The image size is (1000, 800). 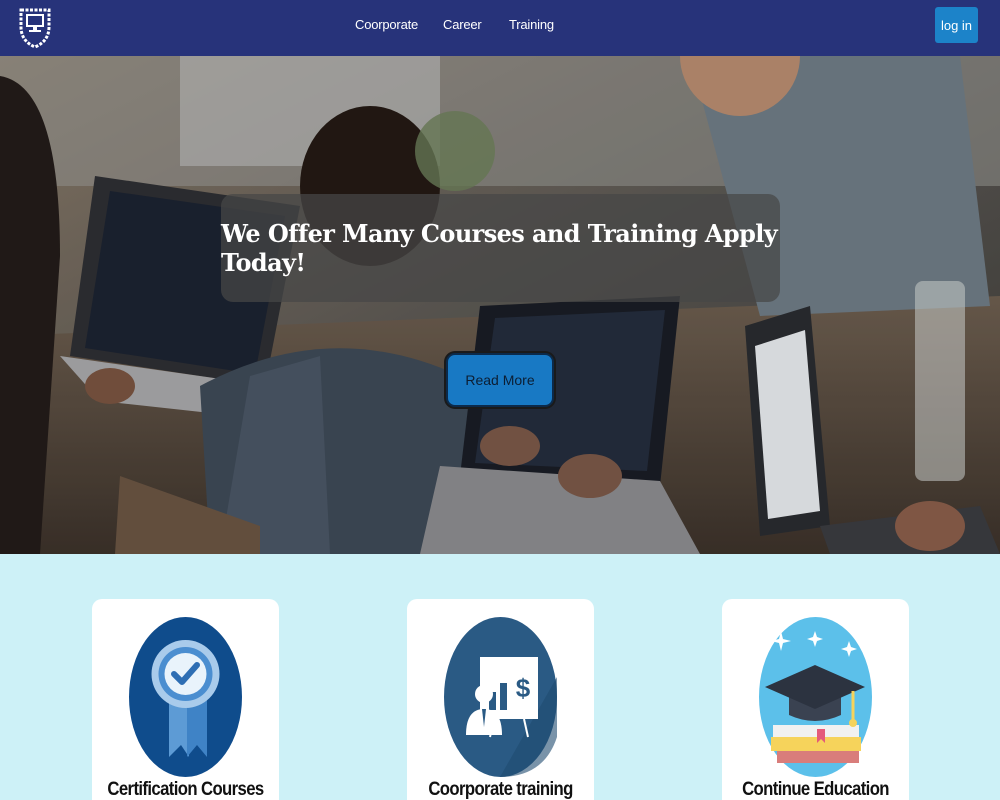 I want to click on navbar: Coorporate Career Training log in, so click(x=500, y=28).